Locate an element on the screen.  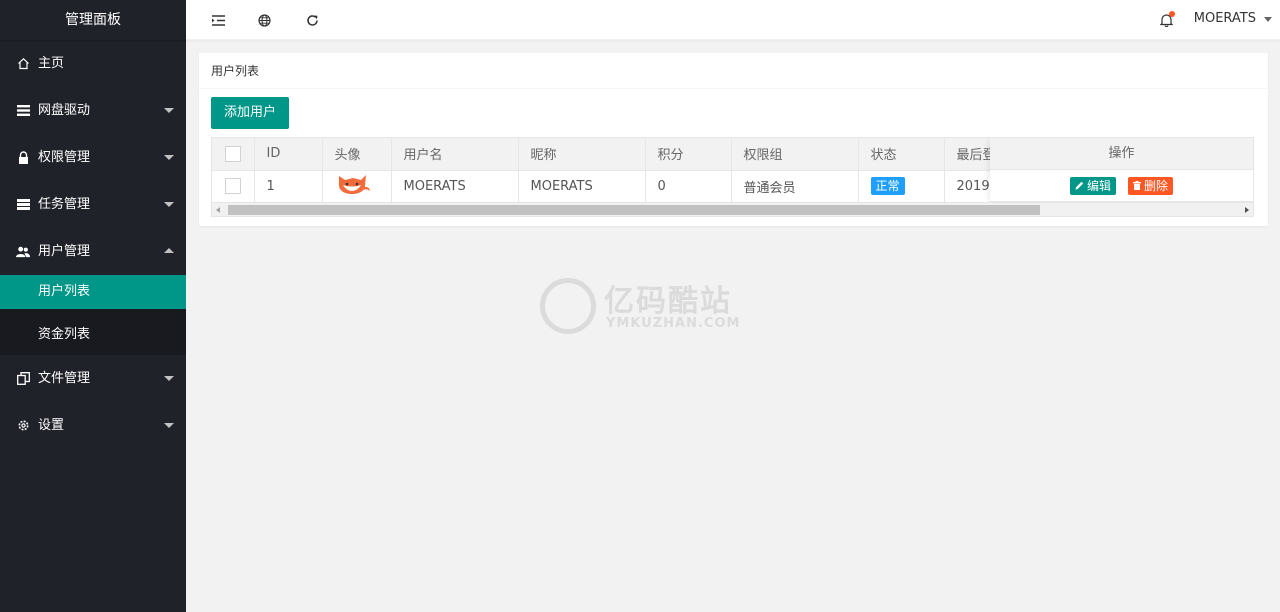
chevron-up-icon is located at coordinates (169, 250).